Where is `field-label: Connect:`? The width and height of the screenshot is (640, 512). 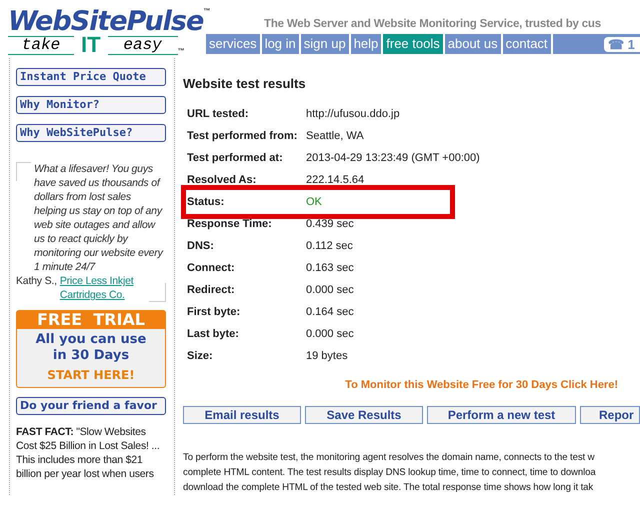
field-label: Connect: is located at coordinates (211, 268).